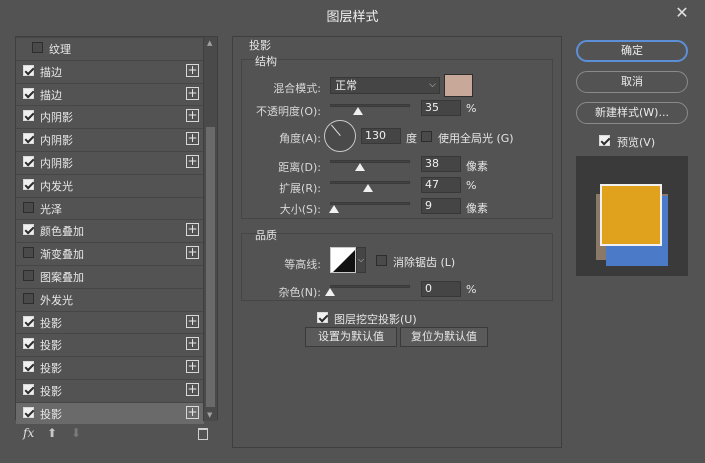  I want to click on size-slider, so click(370, 203).